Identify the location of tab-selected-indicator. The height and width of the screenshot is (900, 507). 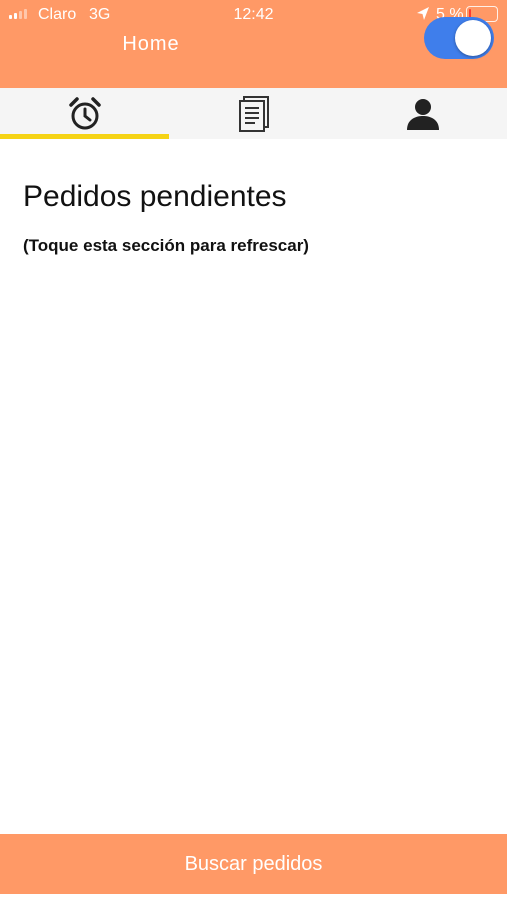
(84, 136).